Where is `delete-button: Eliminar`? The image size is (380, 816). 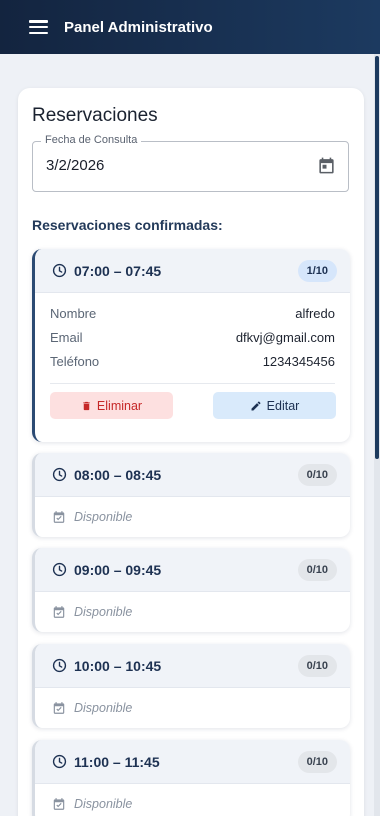 delete-button: Eliminar is located at coordinates (111, 405).